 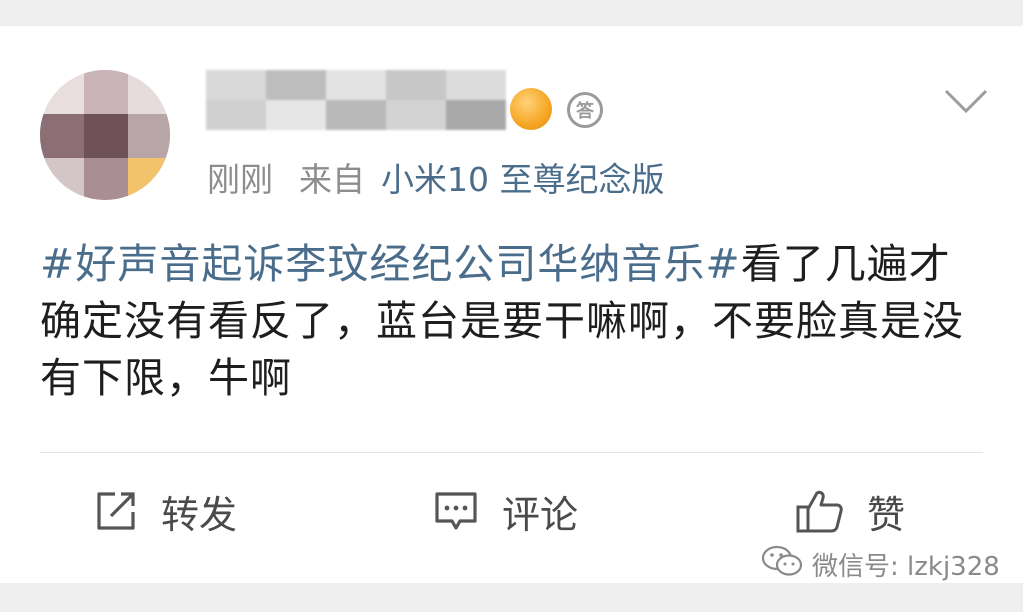 What do you see at coordinates (456, 511) in the screenshot?
I see `comment-icon` at bounding box center [456, 511].